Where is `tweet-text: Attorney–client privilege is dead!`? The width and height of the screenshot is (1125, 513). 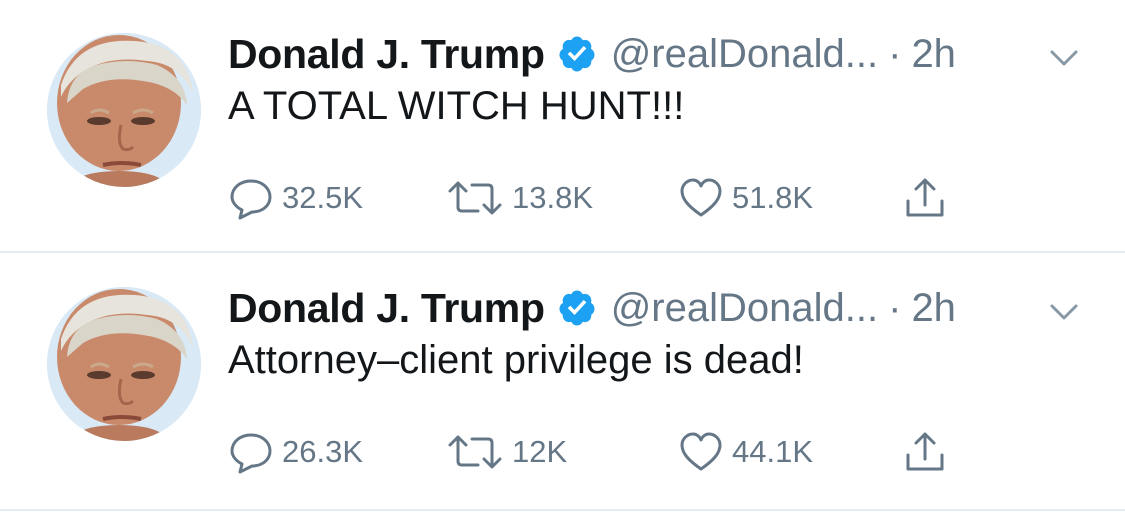
tweet-text: Attorney–client privilege is dead! is located at coordinates (516, 360).